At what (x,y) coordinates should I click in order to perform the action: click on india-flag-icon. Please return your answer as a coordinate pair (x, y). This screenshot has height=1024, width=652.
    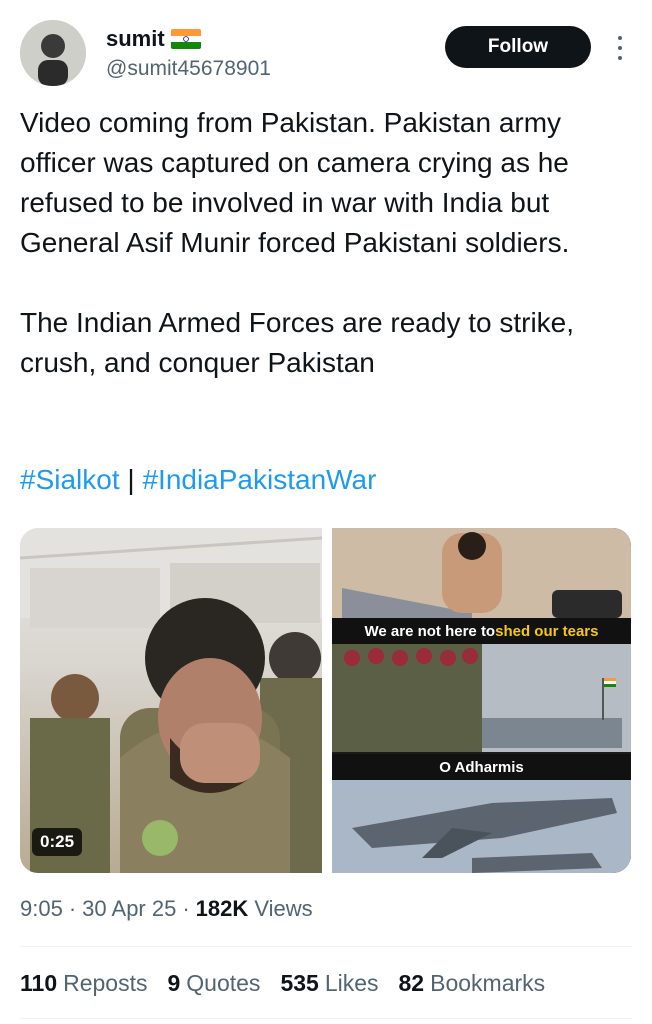
    Looking at the image, I should click on (185, 39).